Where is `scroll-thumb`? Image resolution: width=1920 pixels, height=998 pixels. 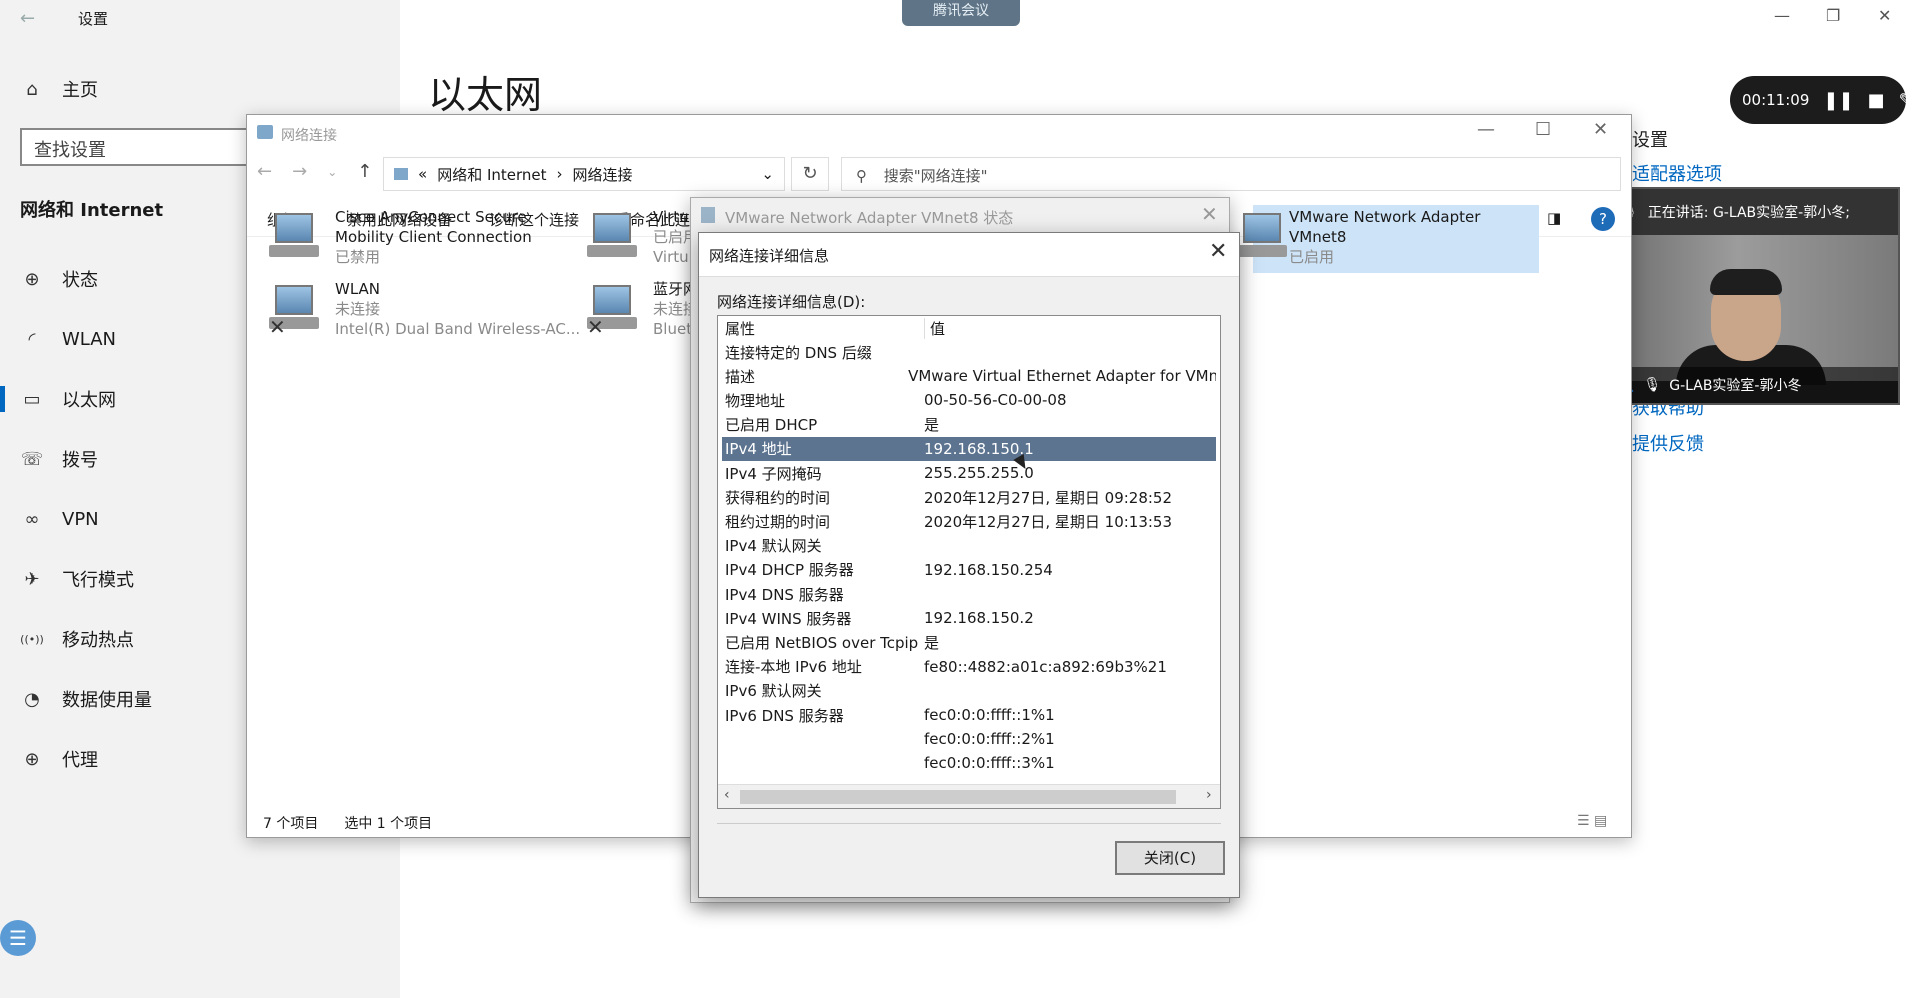 scroll-thumb is located at coordinates (958, 797).